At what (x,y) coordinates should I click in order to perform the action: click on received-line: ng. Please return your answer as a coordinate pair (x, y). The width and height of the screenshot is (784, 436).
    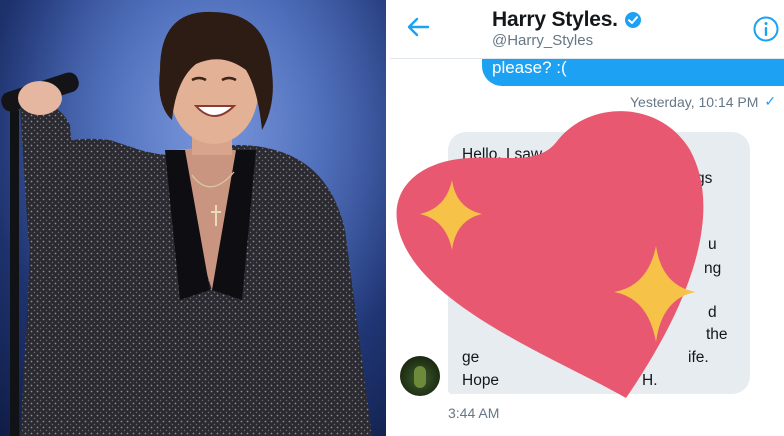
    Looking at the image, I should click on (713, 268).